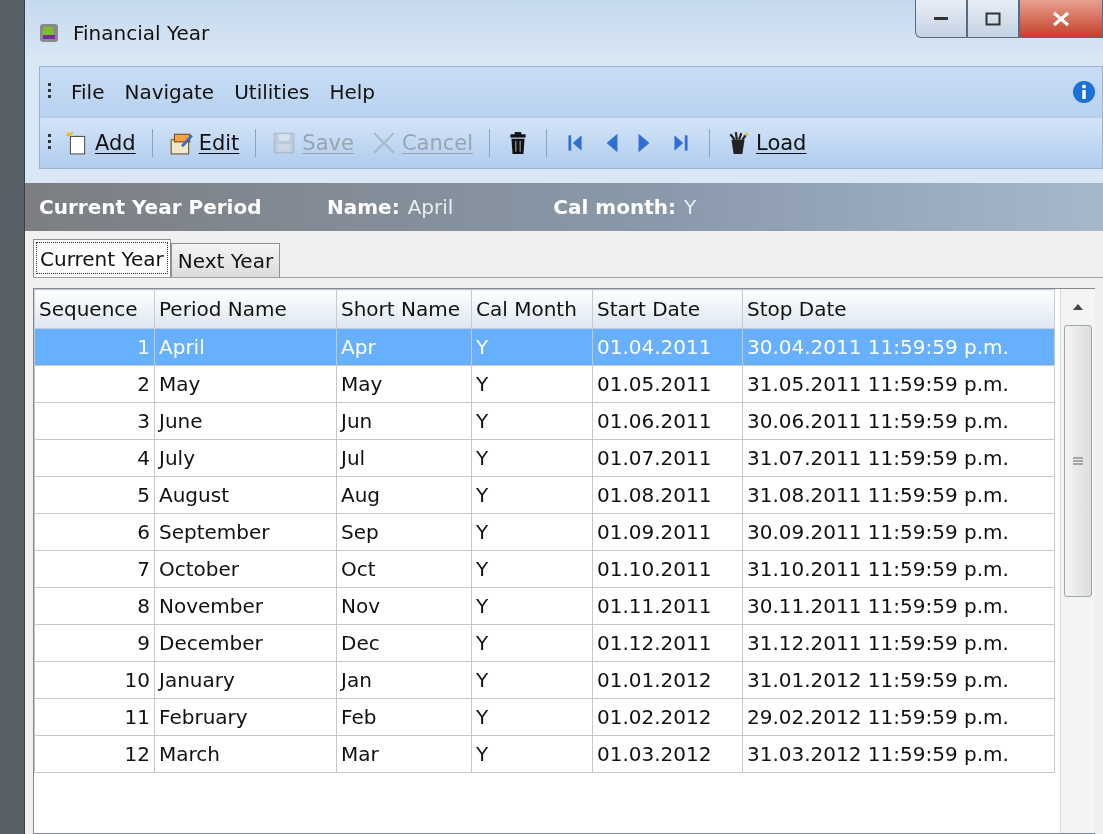  What do you see at coordinates (898, 532) in the screenshot?
I see `table-cell: 30.09.2011 11:59:59 p.m.` at bounding box center [898, 532].